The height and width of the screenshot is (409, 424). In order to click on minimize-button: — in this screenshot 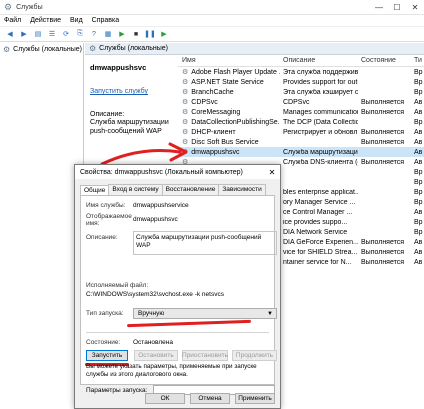, I will do `click(379, 7)`.